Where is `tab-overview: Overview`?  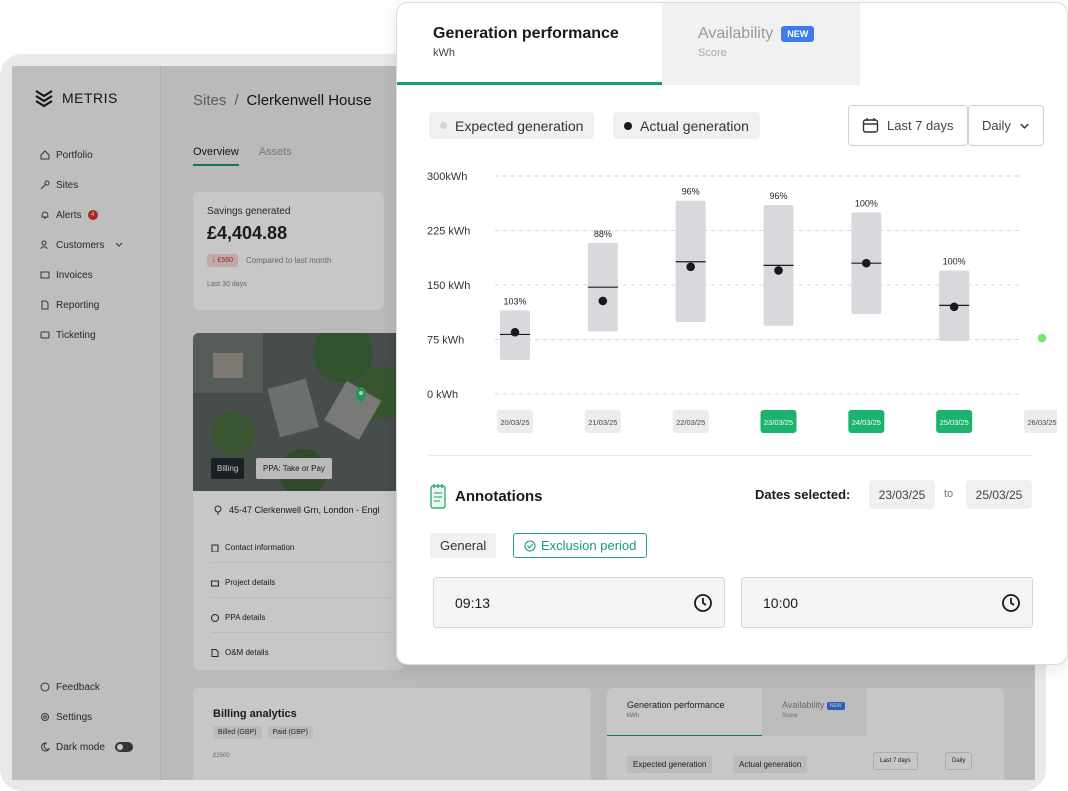 tab-overview: Overview is located at coordinates (216, 156).